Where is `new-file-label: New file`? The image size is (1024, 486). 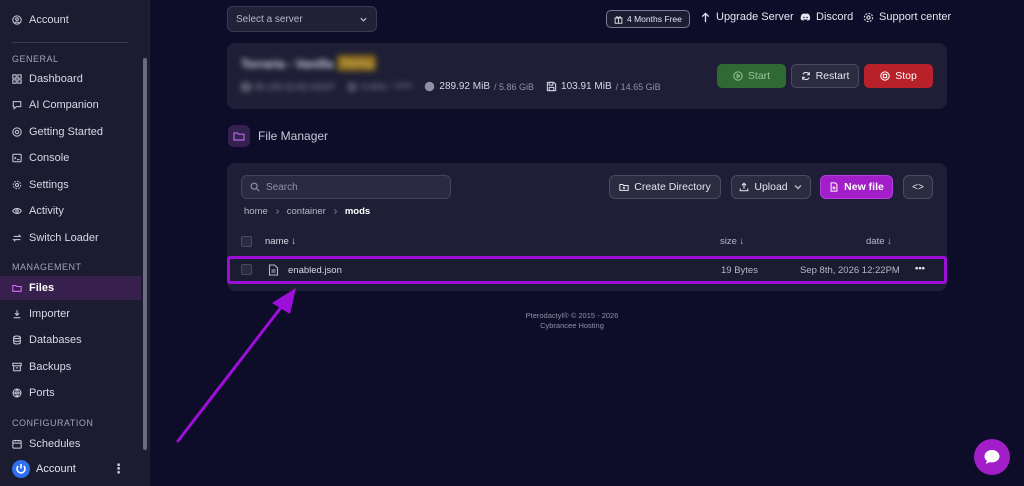
new-file-label: New file is located at coordinates (864, 187).